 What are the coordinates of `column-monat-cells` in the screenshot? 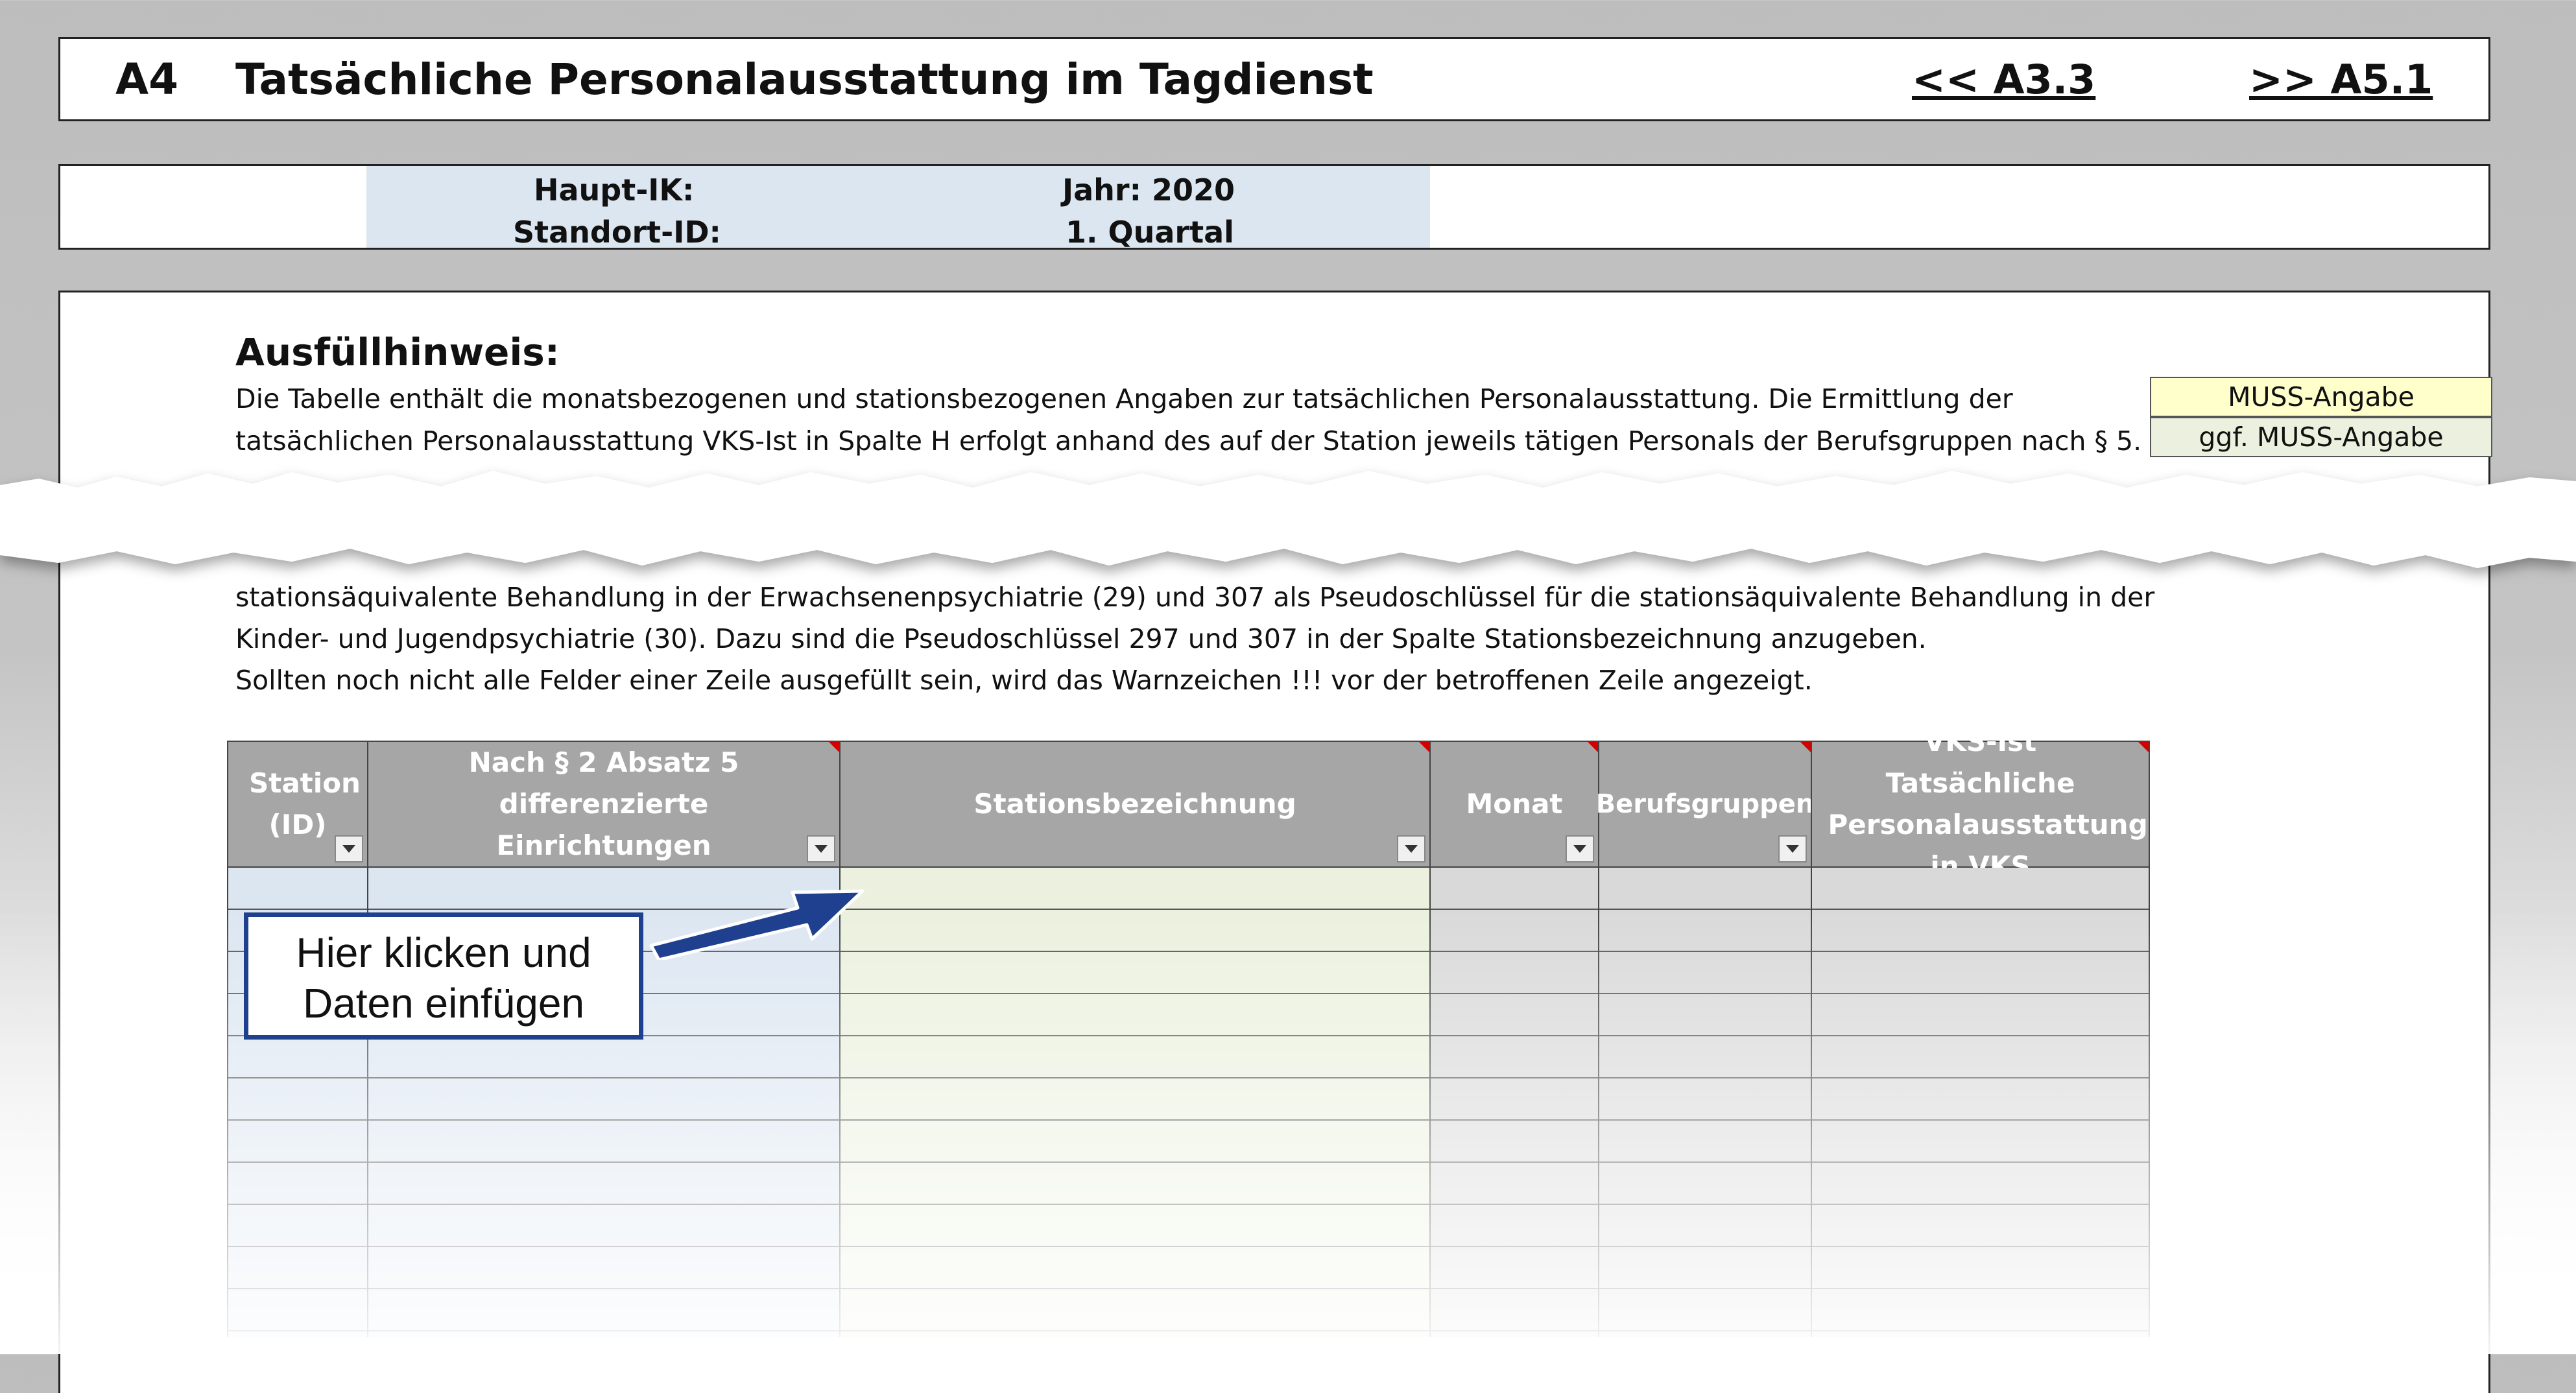 It's located at (1514, 1102).